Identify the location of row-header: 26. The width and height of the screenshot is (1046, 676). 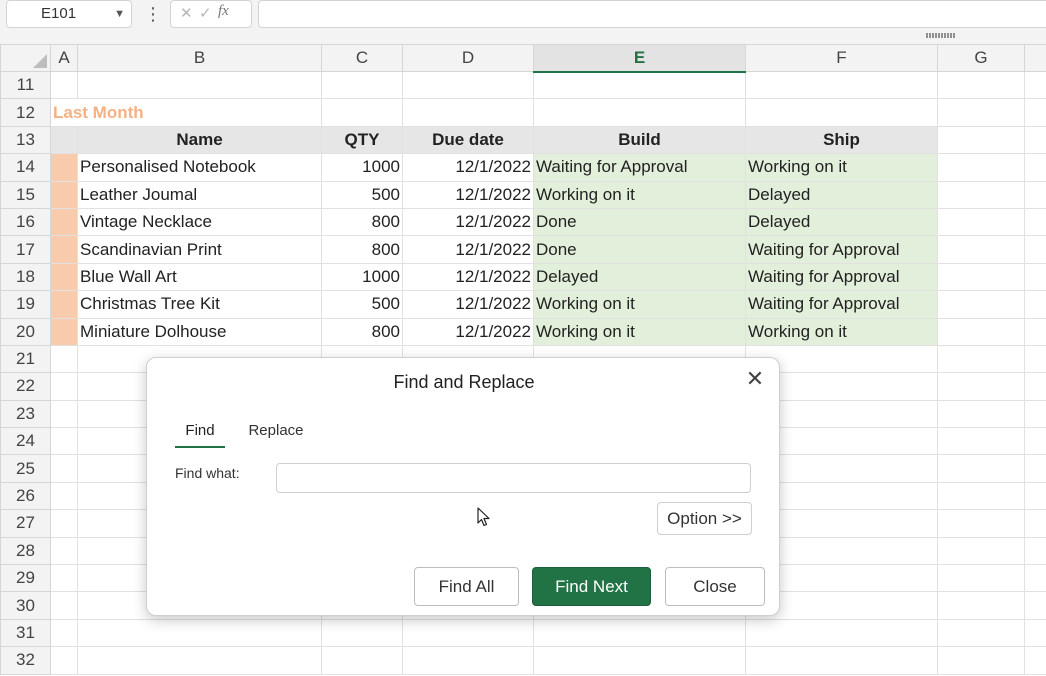
(25, 496).